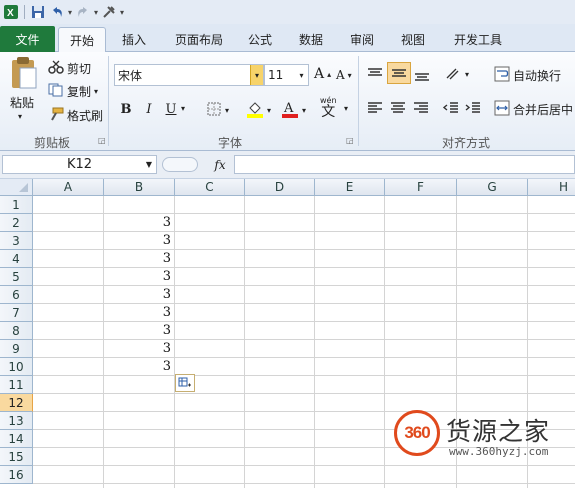 The width and height of the screenshot is (575, 488). Describe the element at coordinates (70, 12) in the screenshot. I see `undo-dropdown-icon: ▾` at that location.